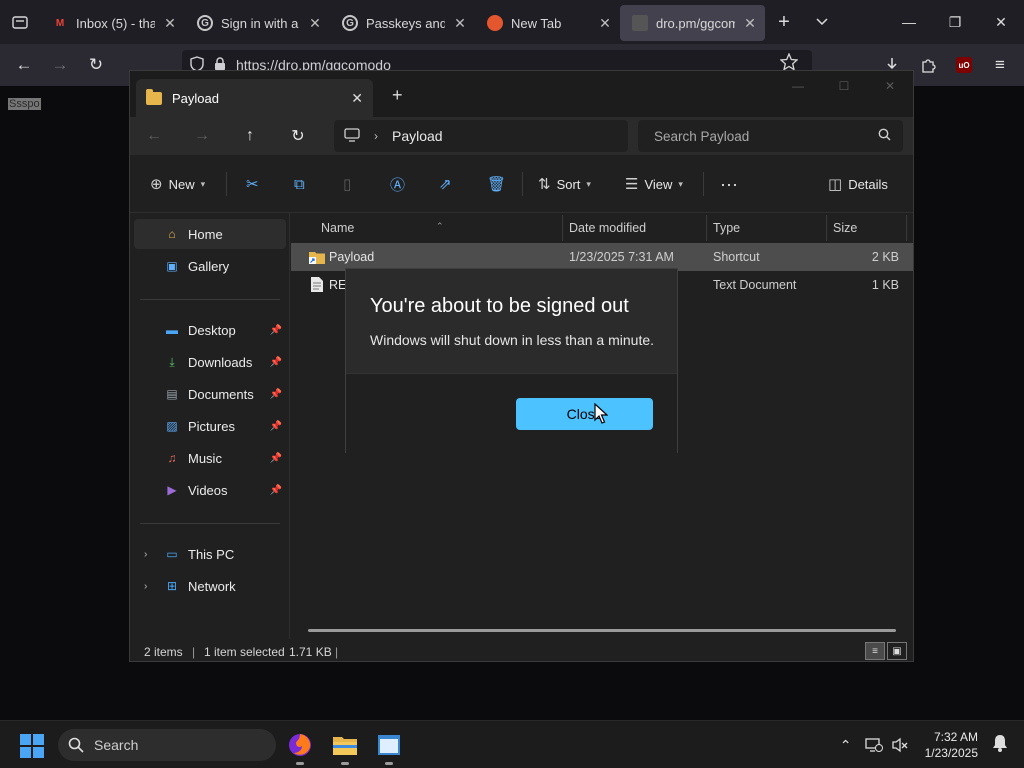 The width and height of the screenshot is (1024, 768). I want to click on column-size: Size, so click(845, 228).